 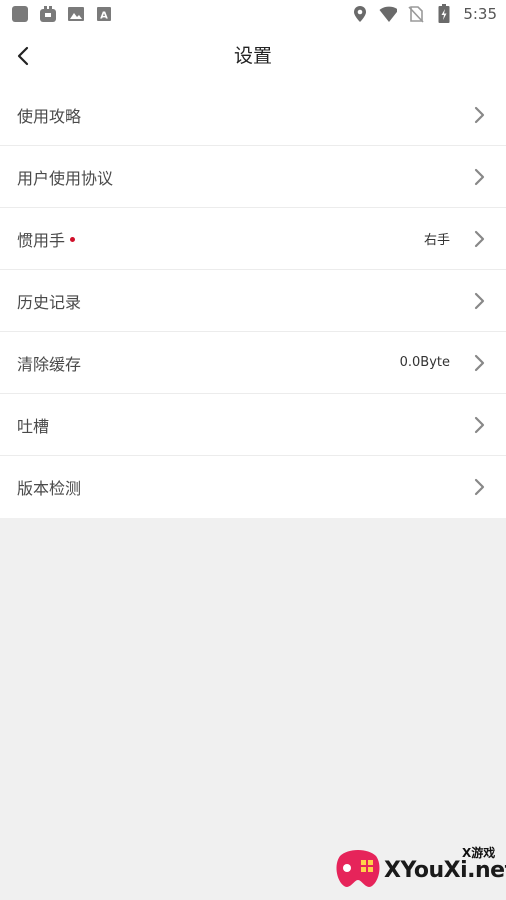 I want to click on status-bar: A 5:35, so click(x=253, y=14).